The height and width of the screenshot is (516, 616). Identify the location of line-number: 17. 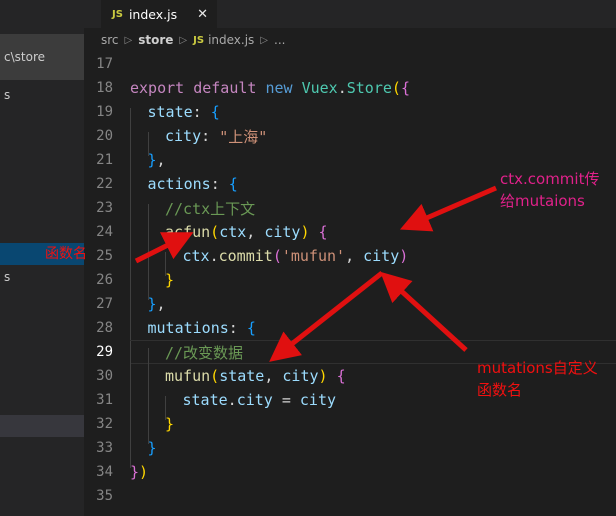
(104, 64).